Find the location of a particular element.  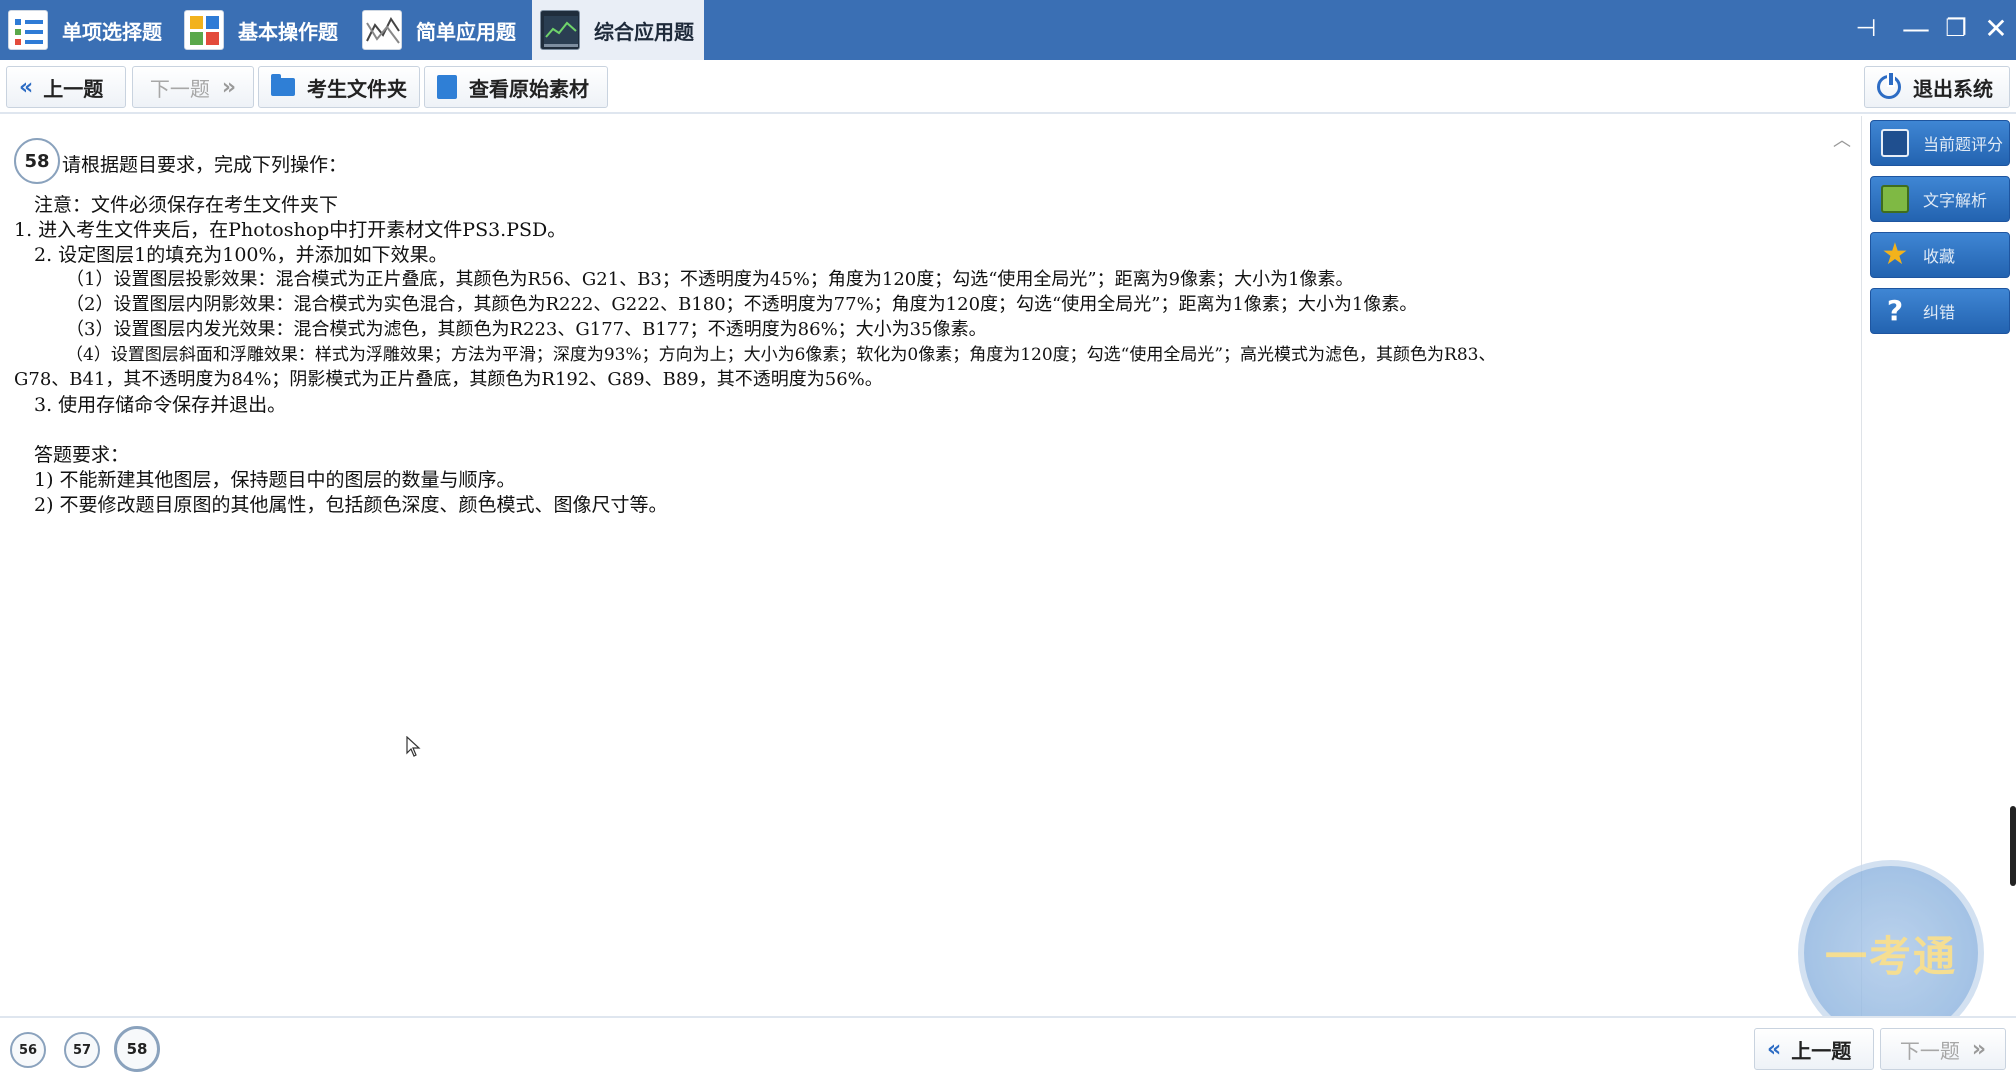

question-note: 注意：文件必须保存在考生文件夹下 is located at coordinates (186, 205).